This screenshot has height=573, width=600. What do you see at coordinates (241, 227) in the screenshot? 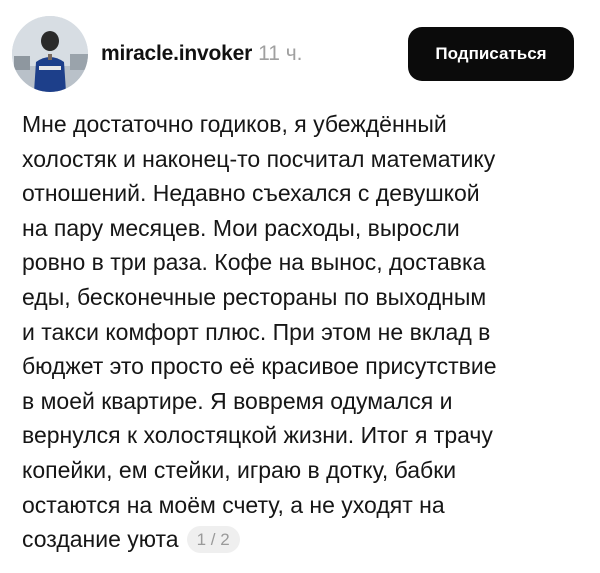
I see `post-text-line: на пару месяцев. Мои расходы, выросли` at bounding box center [241, 227].